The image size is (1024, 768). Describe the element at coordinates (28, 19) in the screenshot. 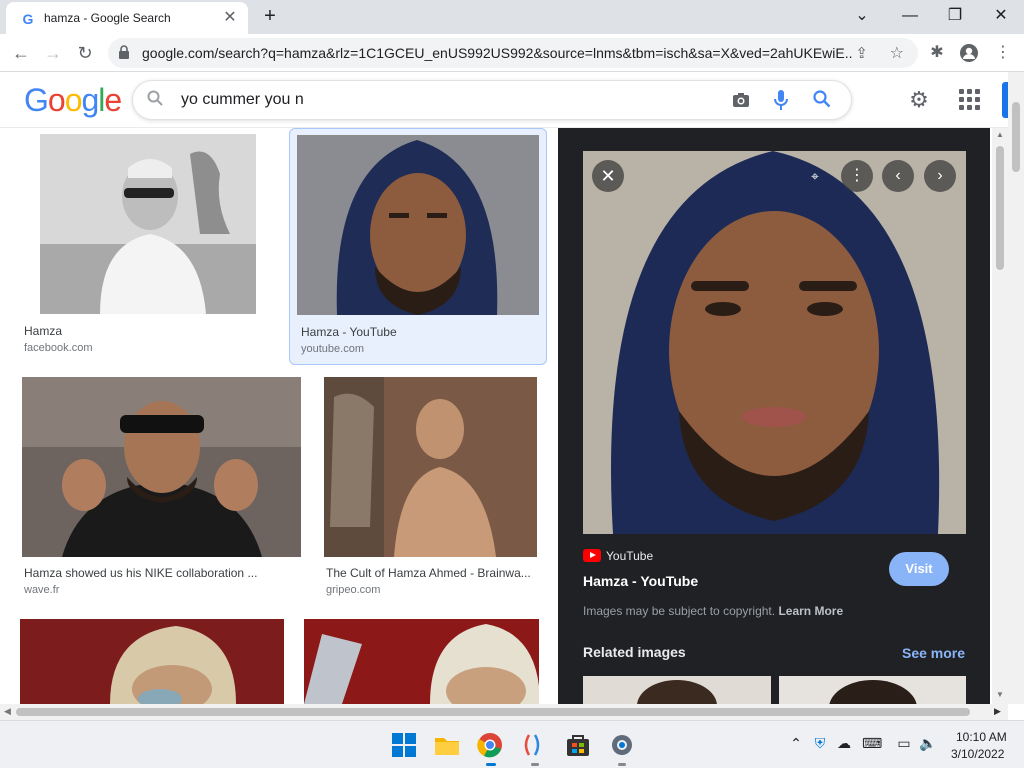

I see `google-favicon-icon: G` at that location.